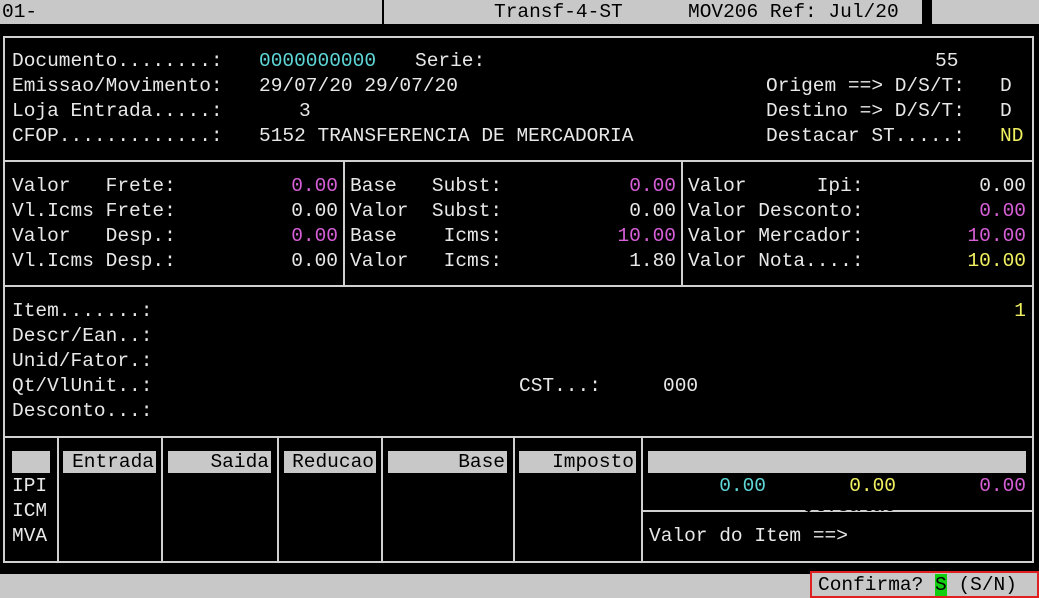 The width and height of the screenshot is (1039, 598). I want to click on base-icms-label: Base Icms:, so click(426, 236).